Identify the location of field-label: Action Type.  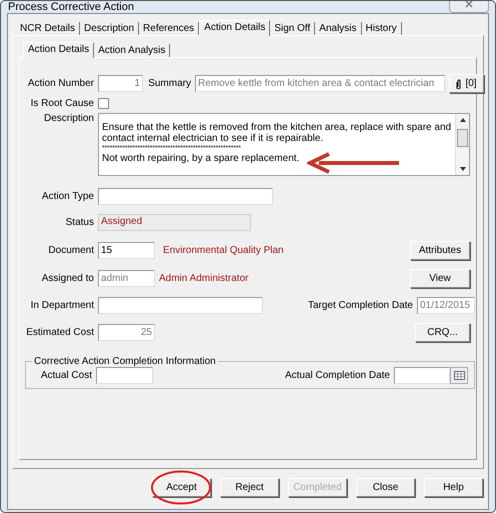
(67, 196).